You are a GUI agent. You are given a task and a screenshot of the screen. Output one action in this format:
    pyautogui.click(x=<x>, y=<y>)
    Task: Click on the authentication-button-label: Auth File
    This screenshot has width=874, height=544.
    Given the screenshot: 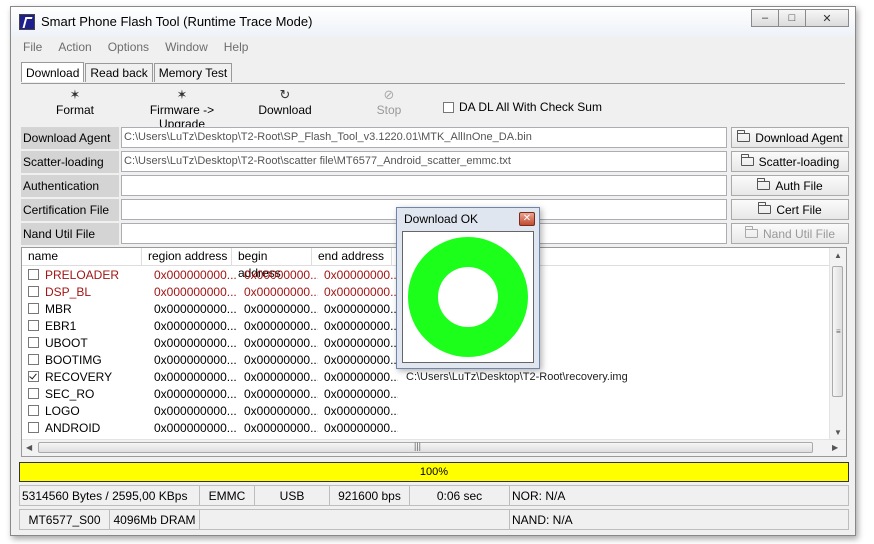 What is the action you would take?
    pyautogui.click(x=799, y=185)
    